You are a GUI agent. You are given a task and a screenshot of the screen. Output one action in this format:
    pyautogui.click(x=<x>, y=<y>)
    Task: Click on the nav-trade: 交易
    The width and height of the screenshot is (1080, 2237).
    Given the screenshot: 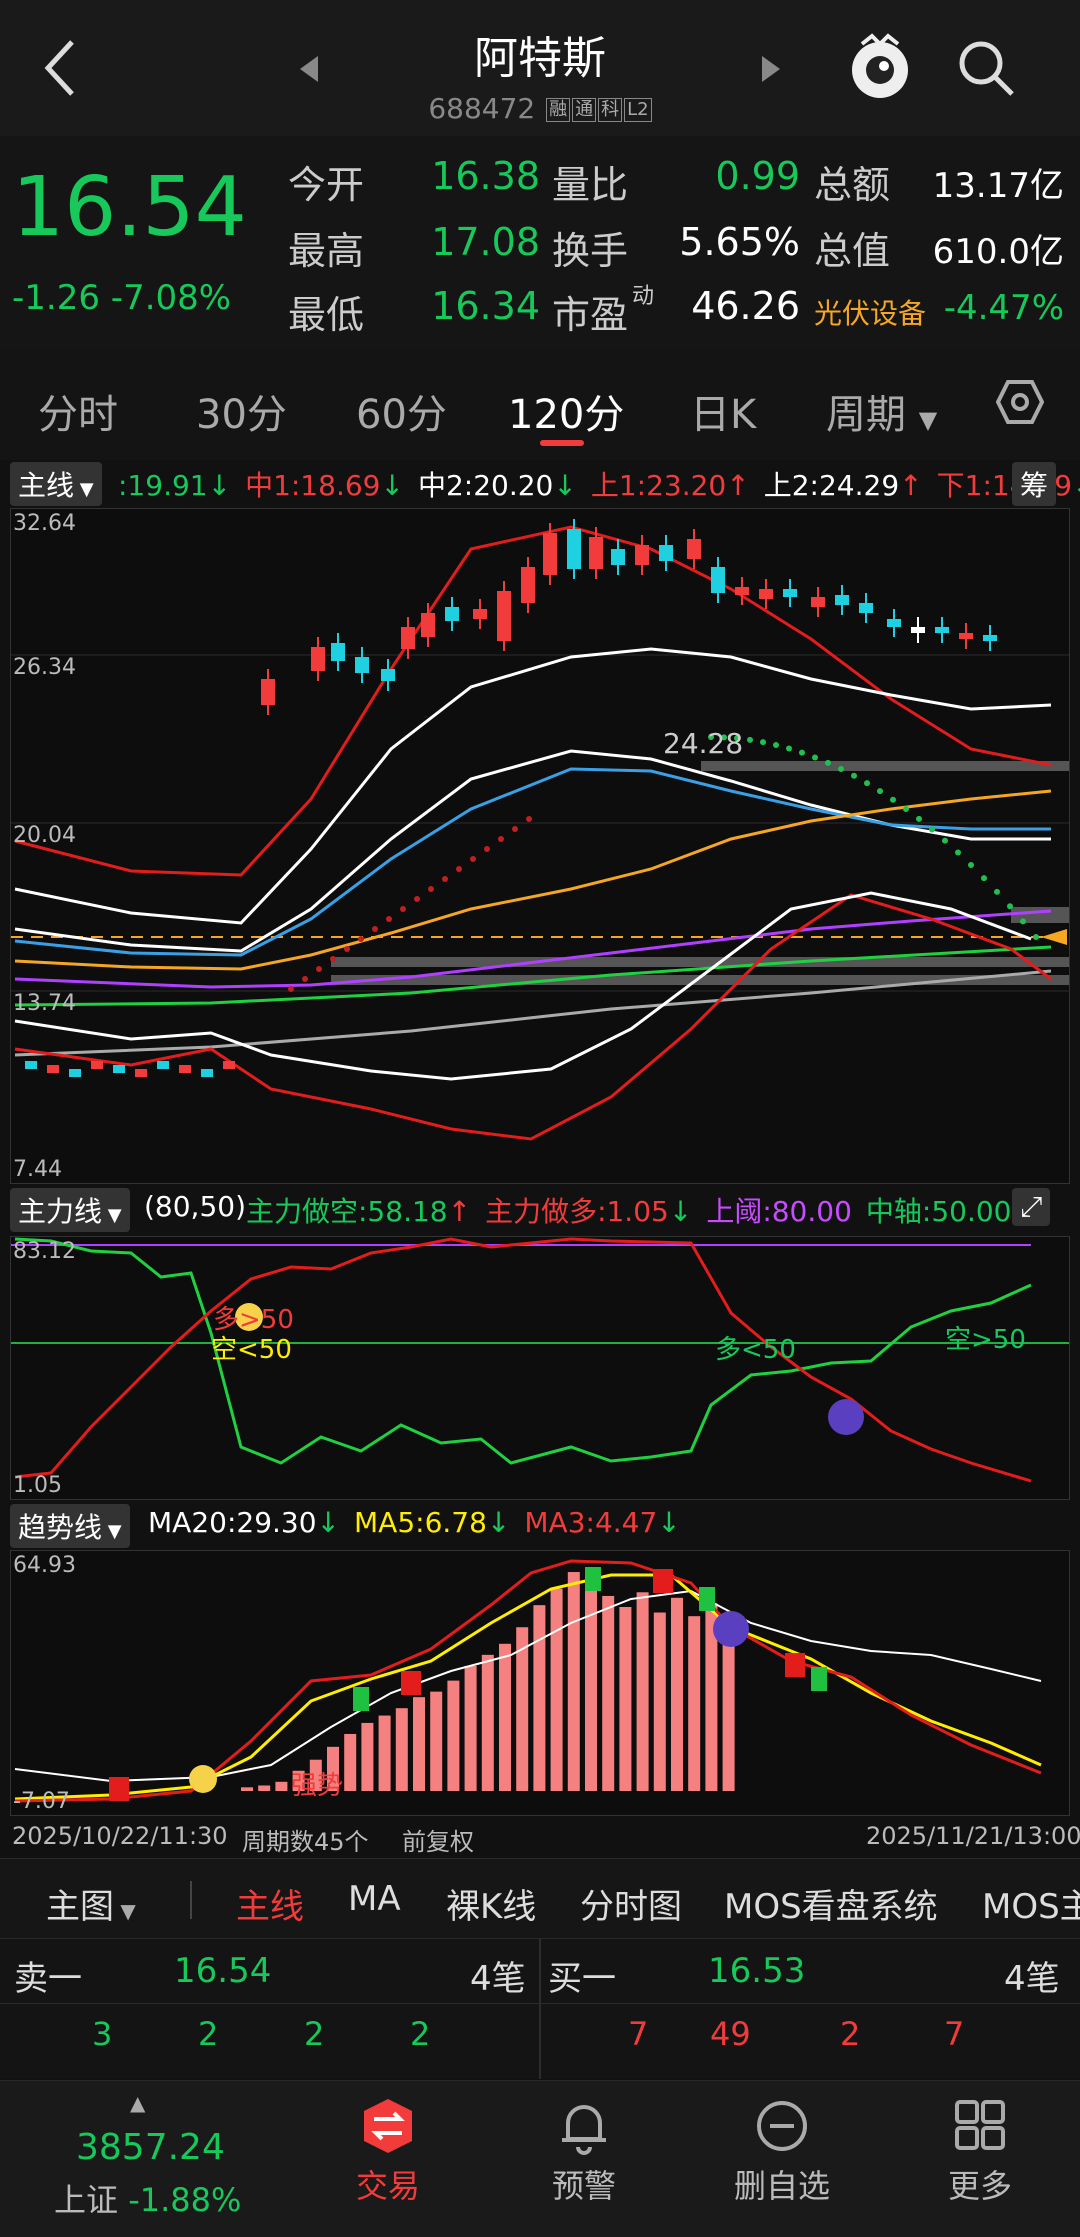 What is the action you would take?
    pyautogui.click(x=388, y=2152)
    